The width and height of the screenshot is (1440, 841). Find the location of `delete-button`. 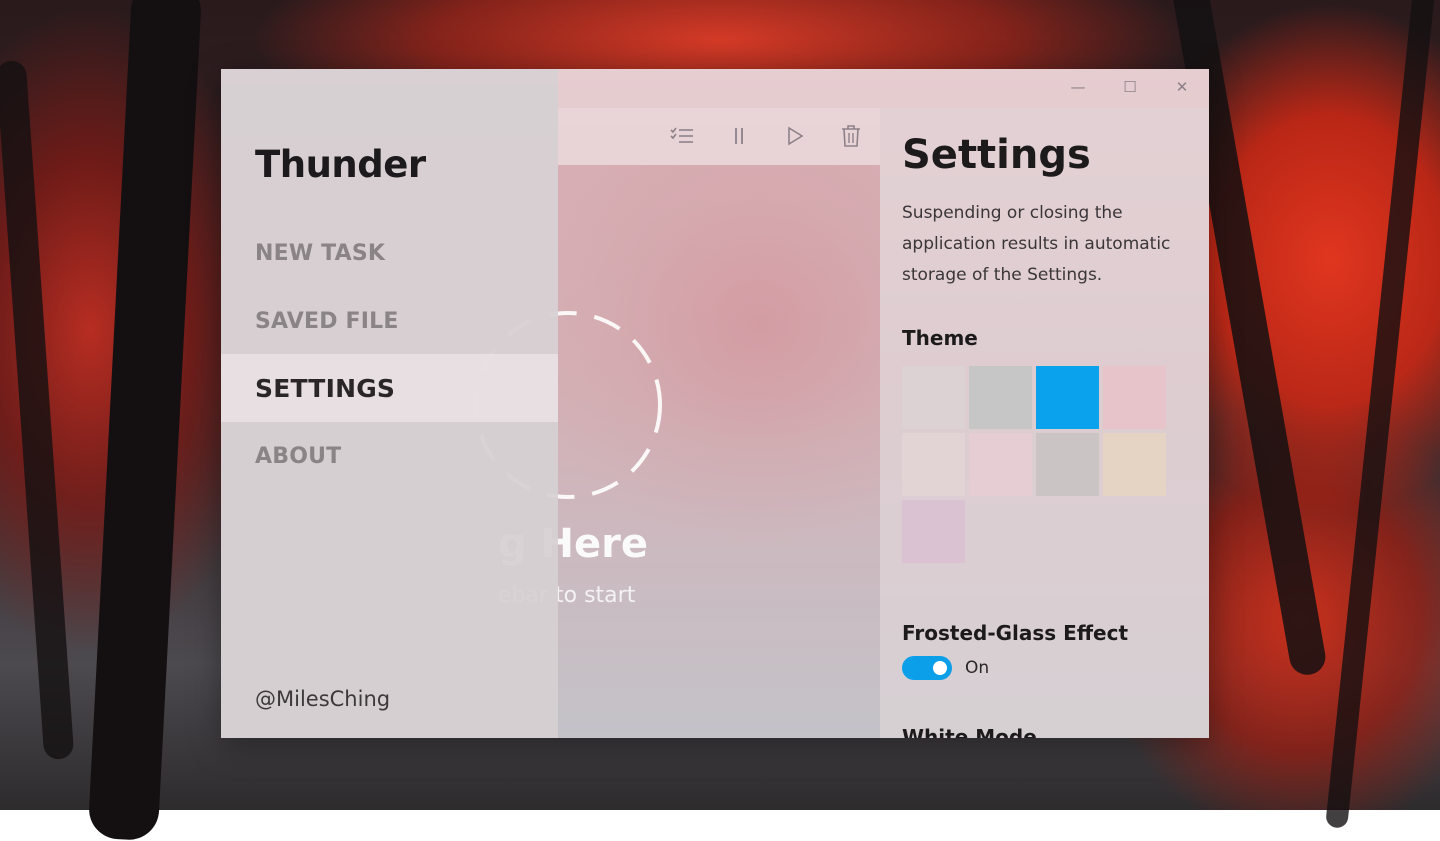

delete-button is located at coordinates (851, 136).